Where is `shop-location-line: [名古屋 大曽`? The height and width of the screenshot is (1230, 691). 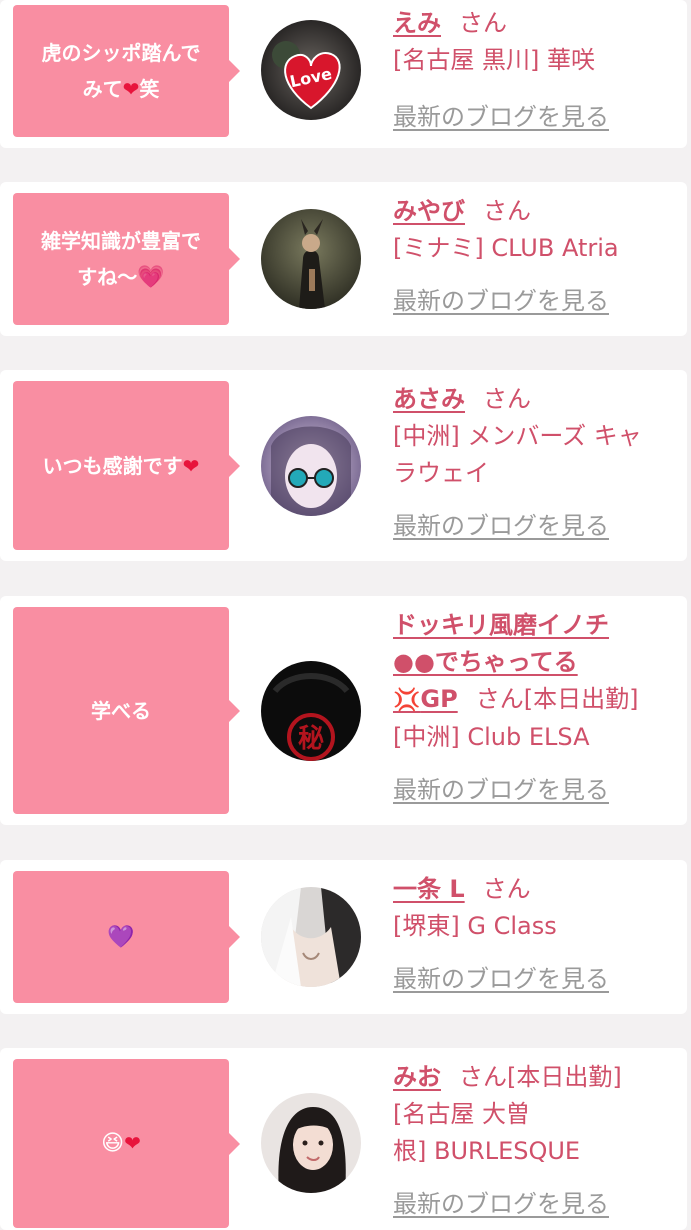
shop-location-line: [名古屋 大曽 is located at coordinates (461, 1114).